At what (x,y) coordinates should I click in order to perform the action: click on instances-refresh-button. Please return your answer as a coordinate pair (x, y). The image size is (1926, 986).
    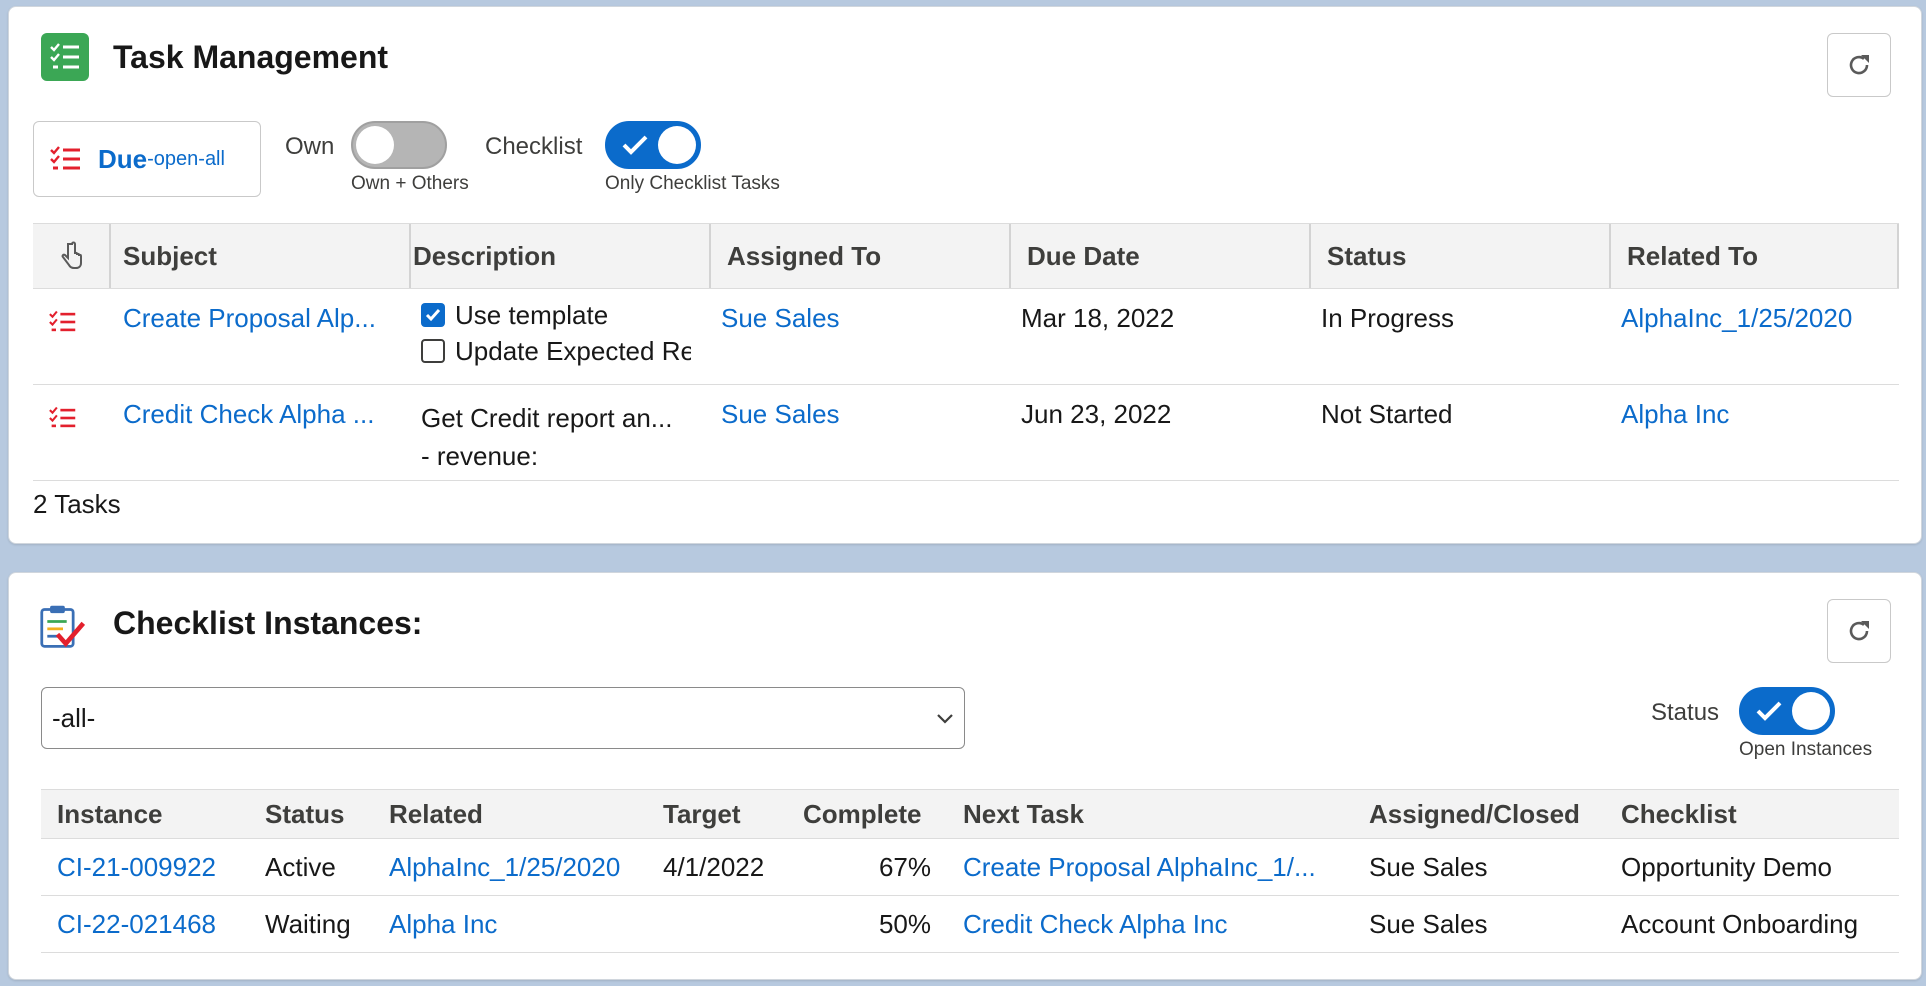
    Looking at the image, I should click on (1859, 631).